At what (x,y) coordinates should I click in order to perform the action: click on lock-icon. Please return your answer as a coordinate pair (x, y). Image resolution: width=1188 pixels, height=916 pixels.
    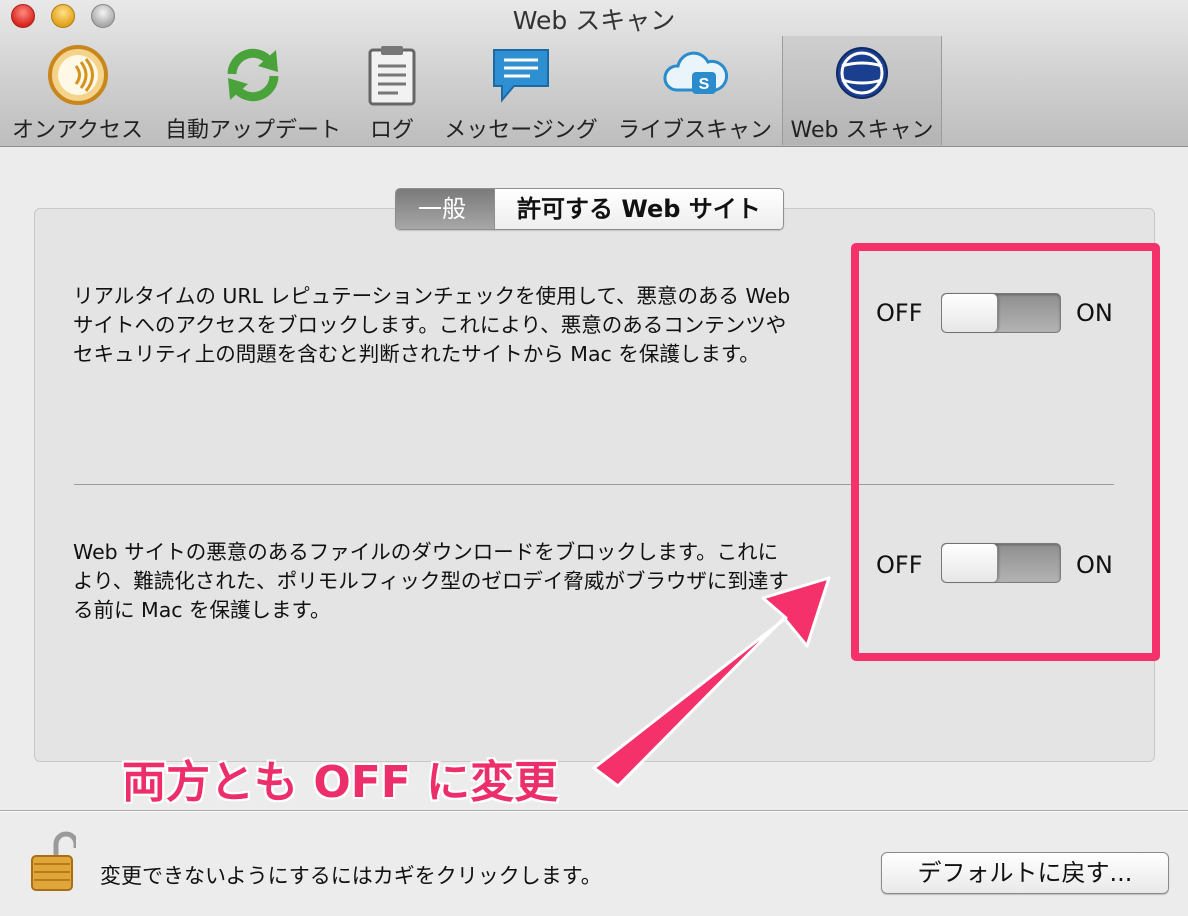
    Looking at the image, I should click on (53, 860).